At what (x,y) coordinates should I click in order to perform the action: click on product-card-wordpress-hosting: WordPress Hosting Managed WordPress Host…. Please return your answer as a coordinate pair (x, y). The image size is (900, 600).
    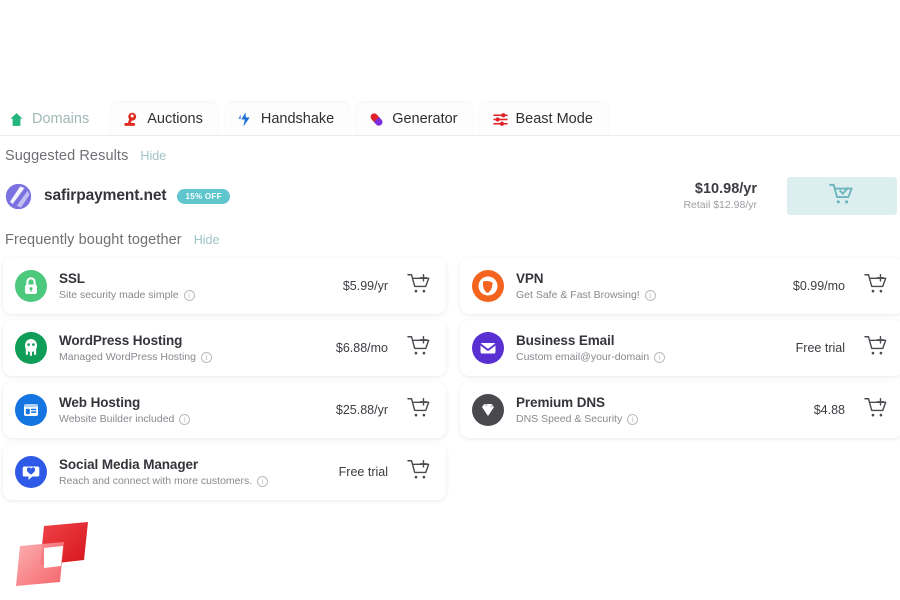
    Looking at the image, I should click on (224, 348).